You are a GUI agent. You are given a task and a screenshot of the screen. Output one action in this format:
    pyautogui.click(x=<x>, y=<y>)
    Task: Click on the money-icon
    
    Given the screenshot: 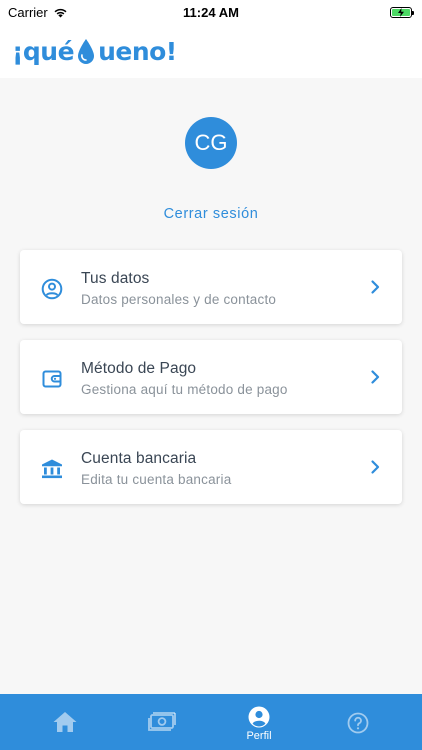 What is the action you would take?
    pyautogui.click(x=162, y=721)
    